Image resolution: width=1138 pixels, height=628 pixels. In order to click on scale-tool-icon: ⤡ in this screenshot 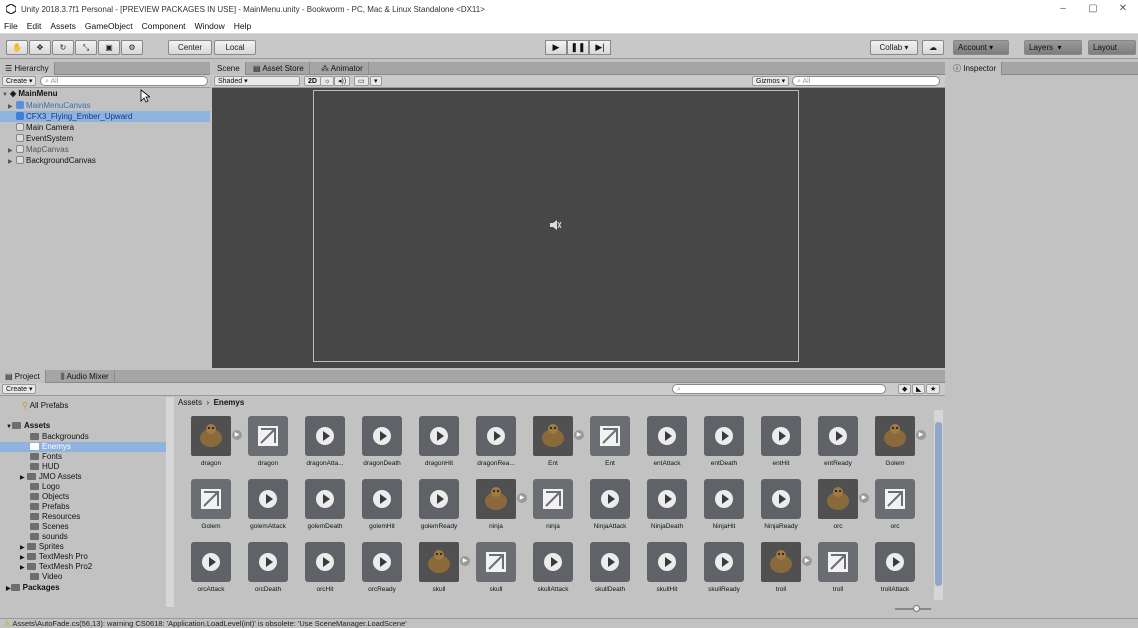, I will do `click(86, 47)`.